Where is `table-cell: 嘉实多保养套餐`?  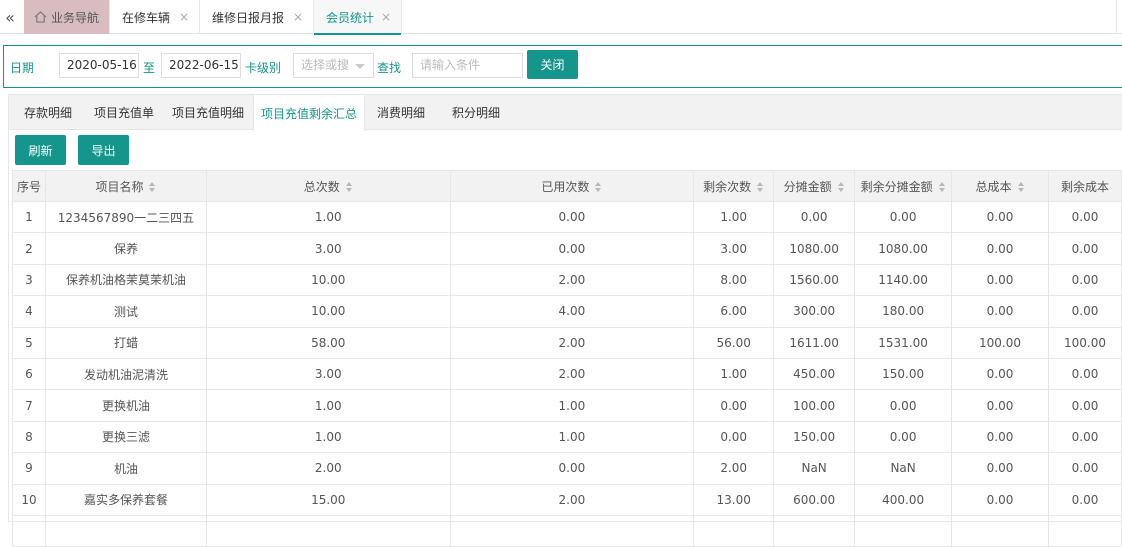
table-cell: 嘉实多保养套餐 is located at coordinates (125, 499).